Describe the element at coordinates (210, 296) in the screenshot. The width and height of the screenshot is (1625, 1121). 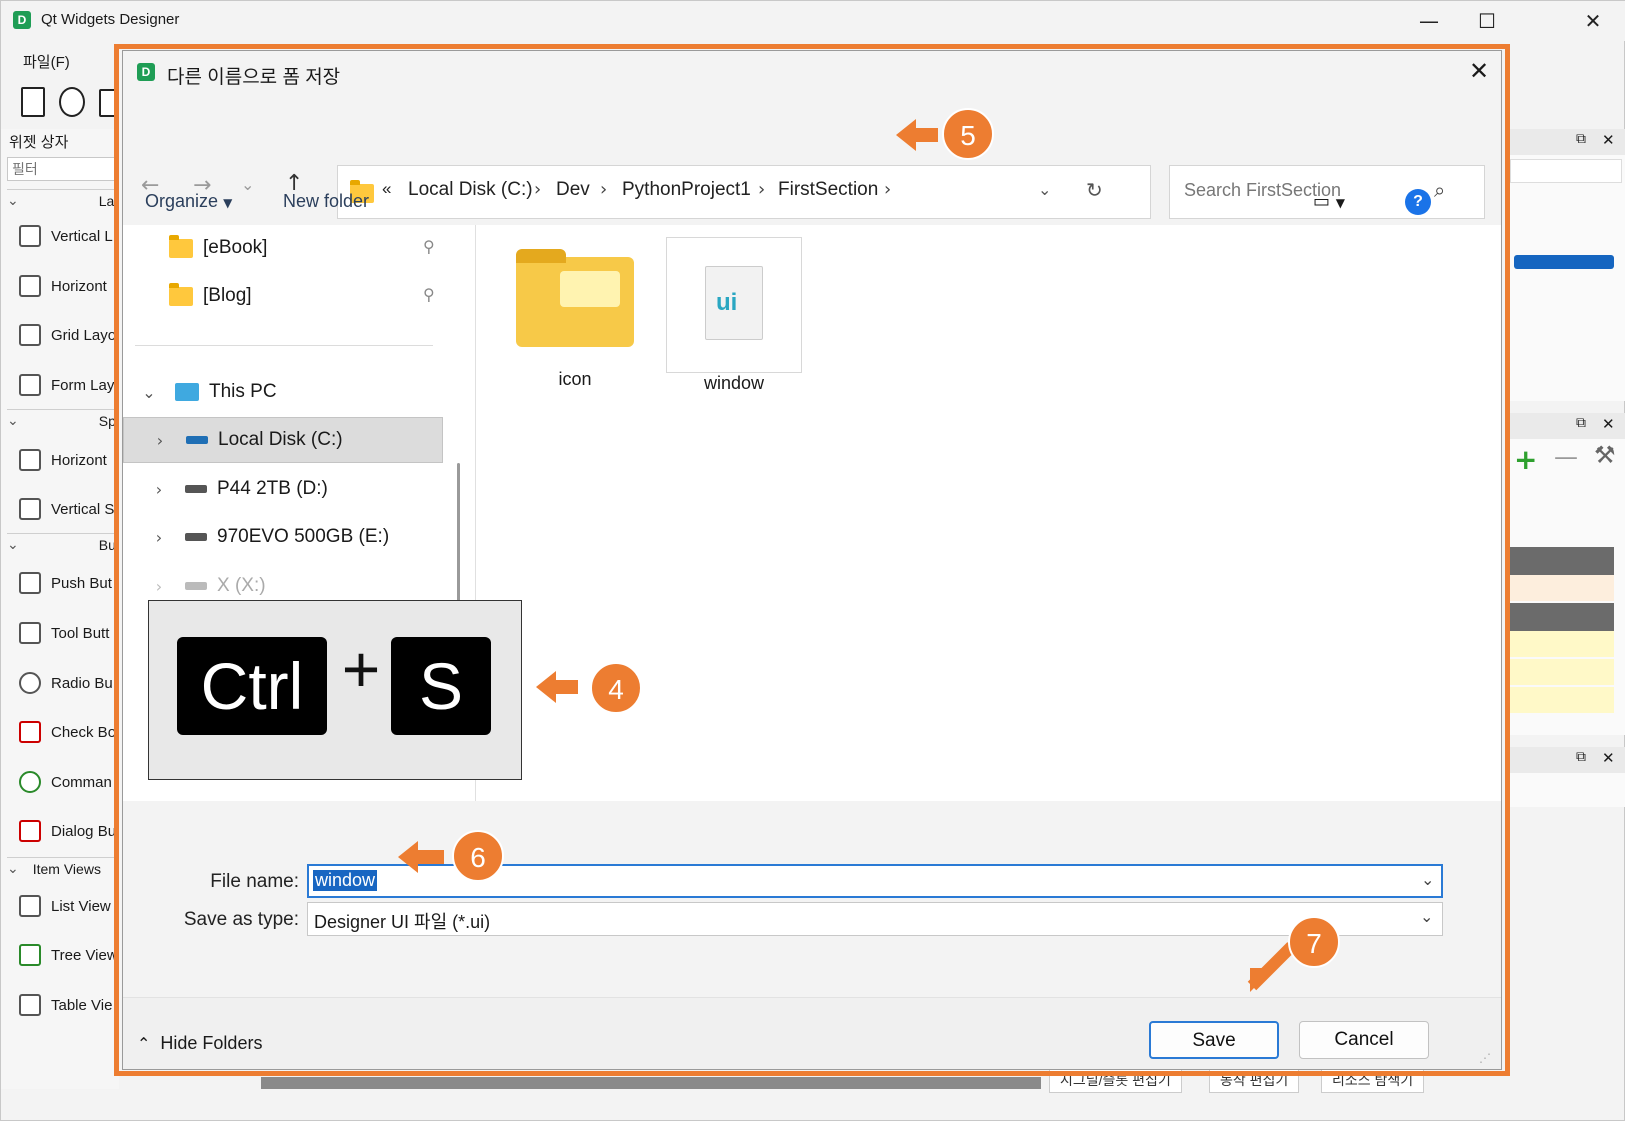
I see `nav-item-blog: [Blog]` at that location.